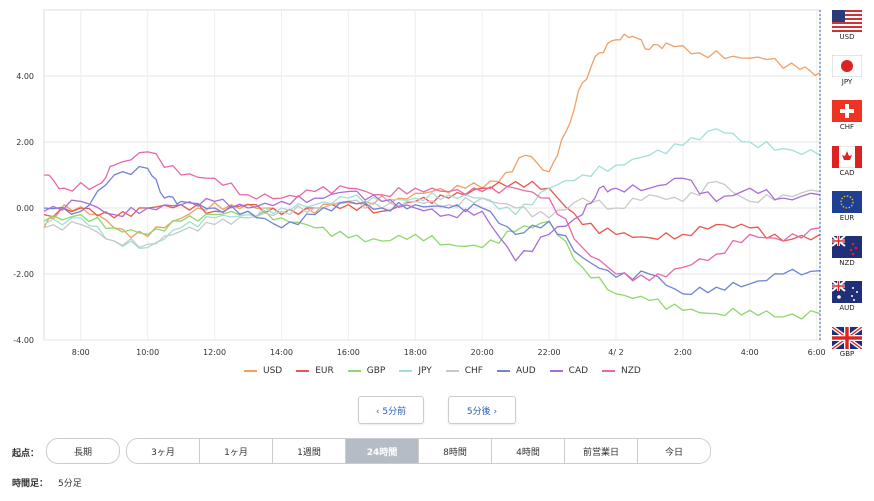 The image size is (874, 501). What do you see at coordinates (70, 484) in the screenshot?
I see `timeframe-value: 5分足` at bounding box center [70, 484].